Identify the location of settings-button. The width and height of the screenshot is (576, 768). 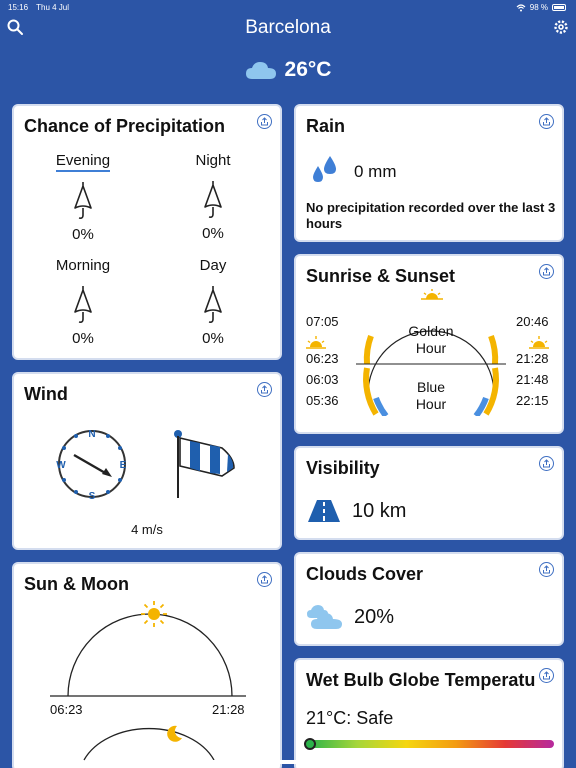
(561, 27).